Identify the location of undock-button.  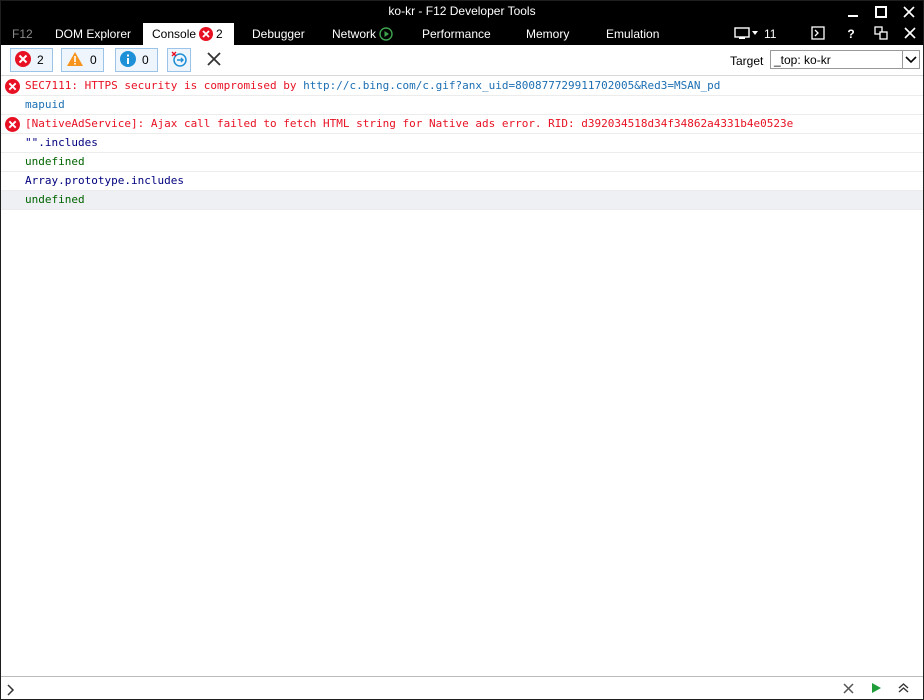
(881, 34).